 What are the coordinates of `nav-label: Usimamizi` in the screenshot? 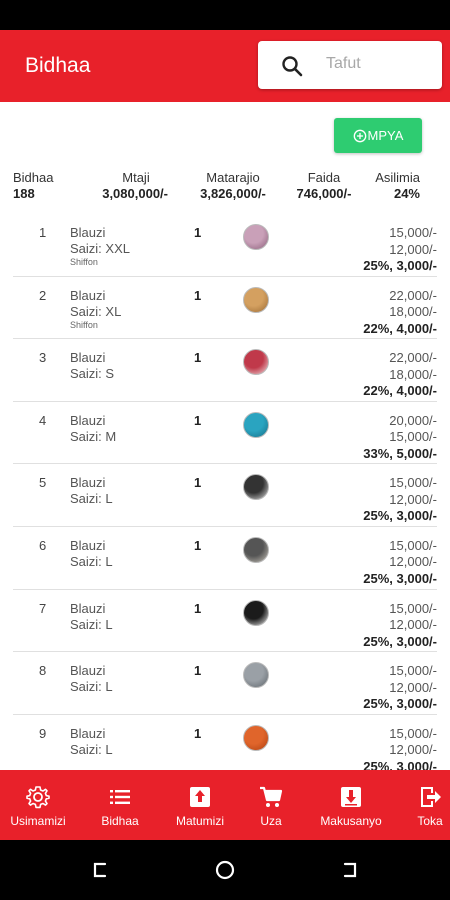 It's located at (38, 821).